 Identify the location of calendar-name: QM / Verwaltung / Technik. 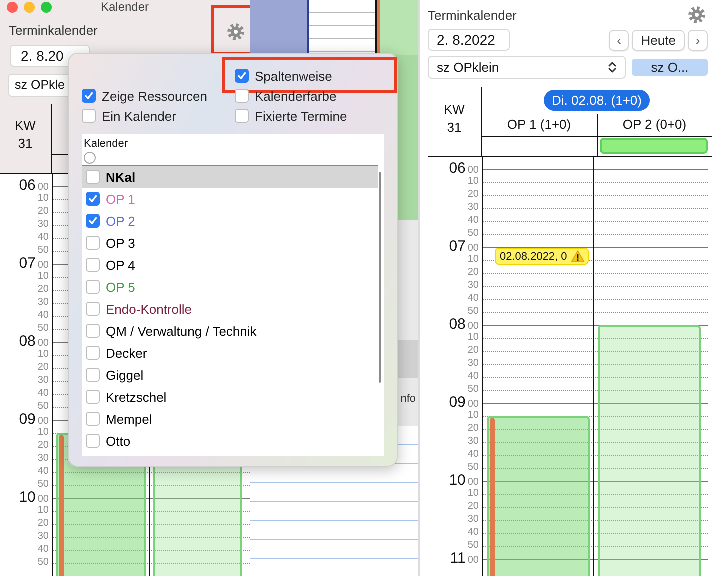
(181, 331).